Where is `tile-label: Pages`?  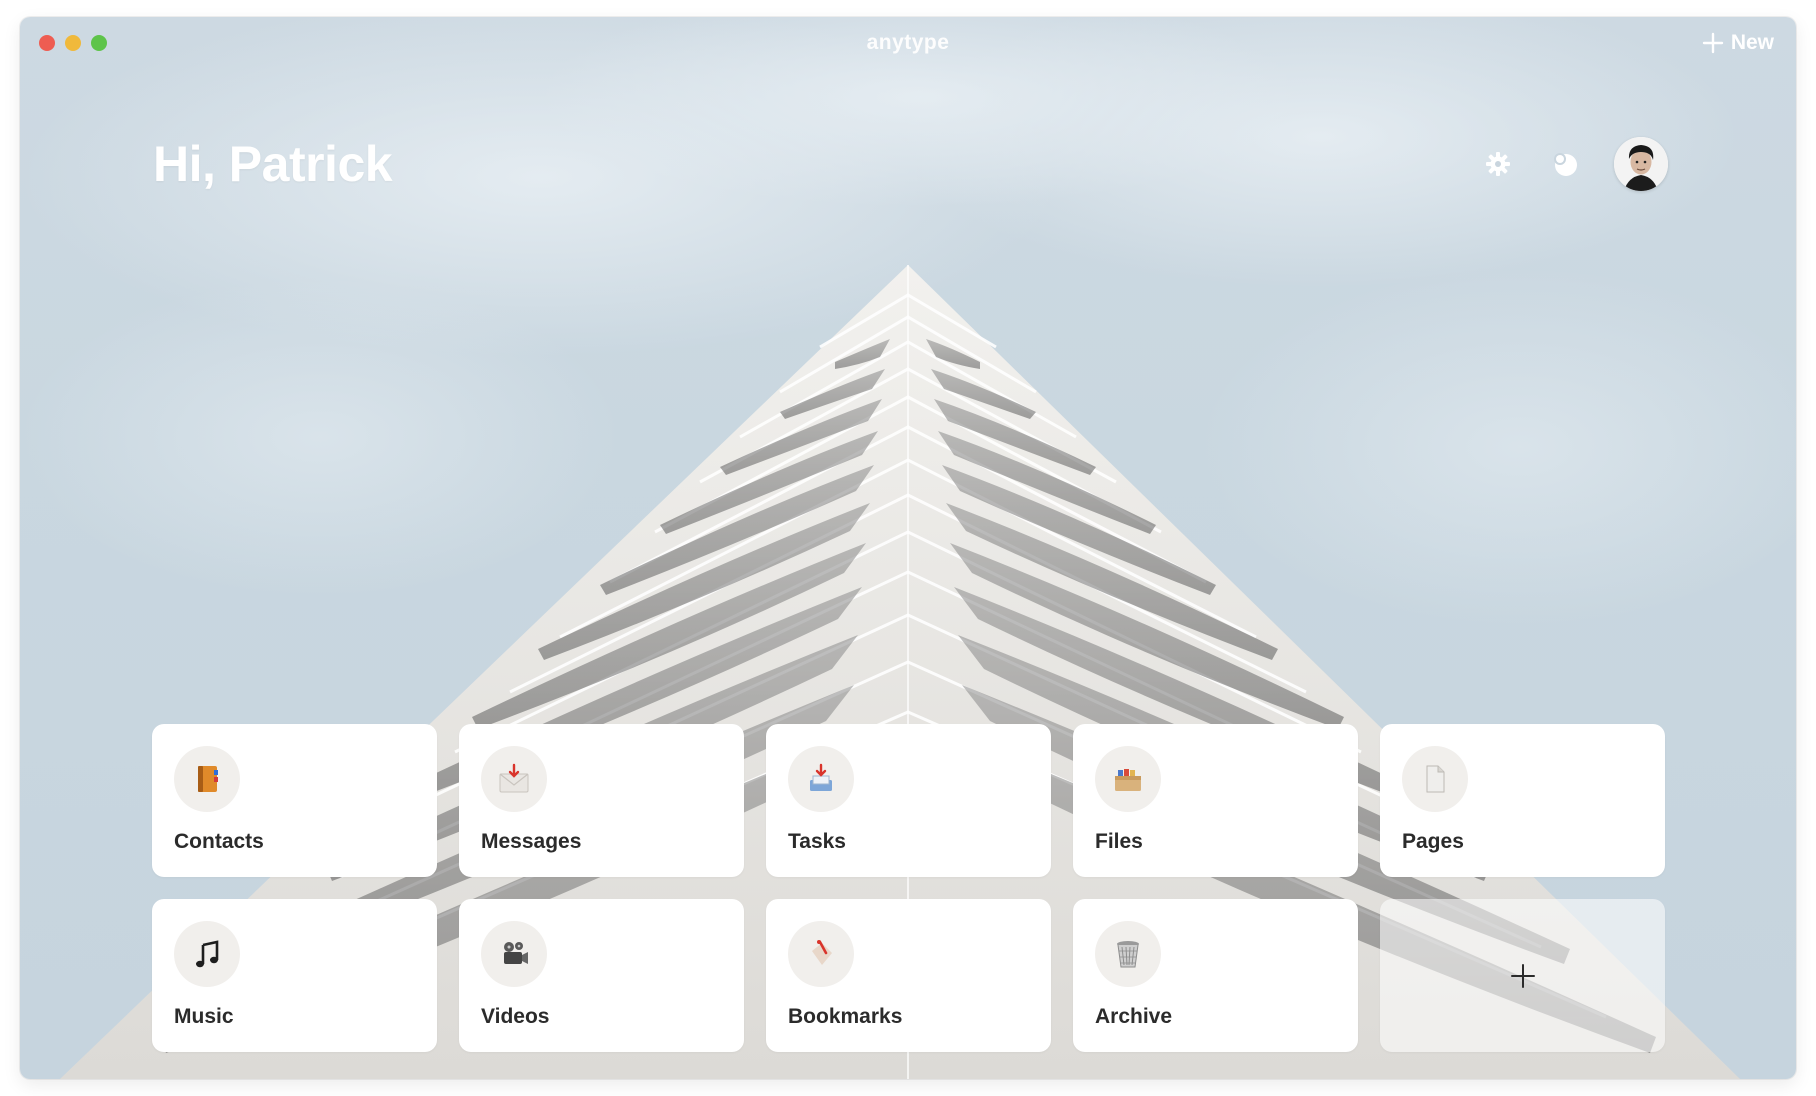
tile-label: Pages is located at coordinates (1433, 841).